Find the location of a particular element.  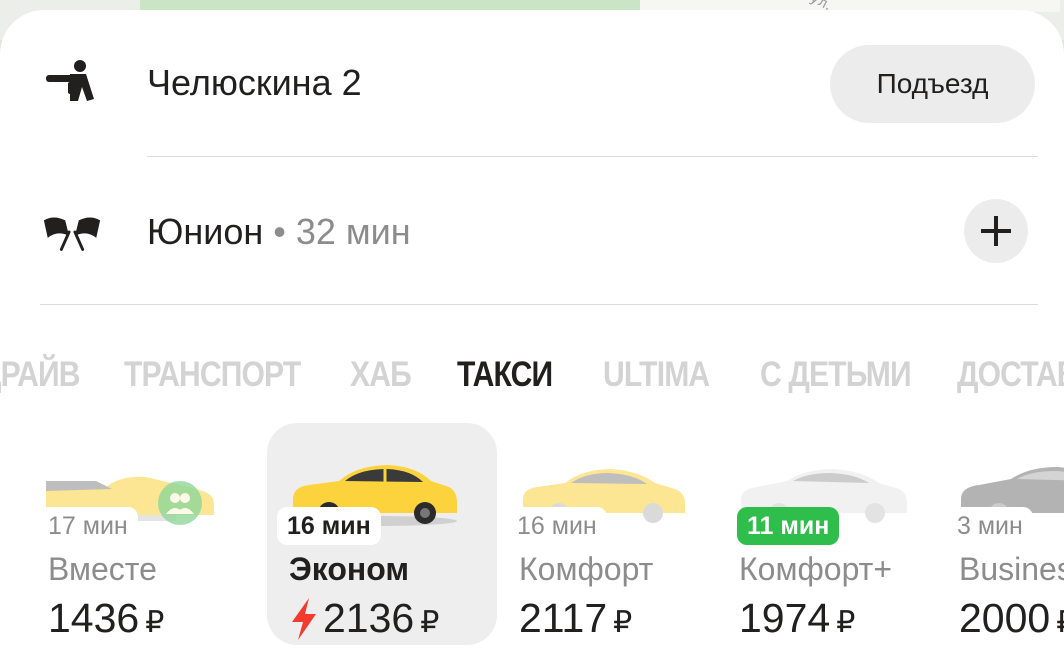

tariff-price: 2117 ₽ is located at coordinates (575, 618).